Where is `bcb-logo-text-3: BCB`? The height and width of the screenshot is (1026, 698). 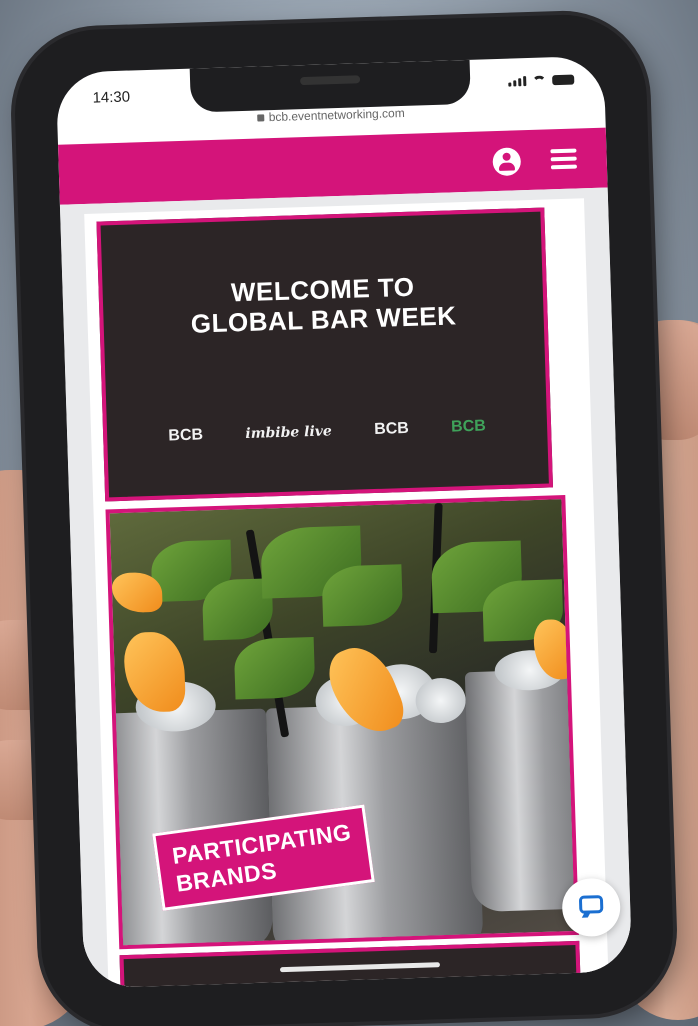
bcb-logo-text-3: BCB is located at coordinates (468, 426).